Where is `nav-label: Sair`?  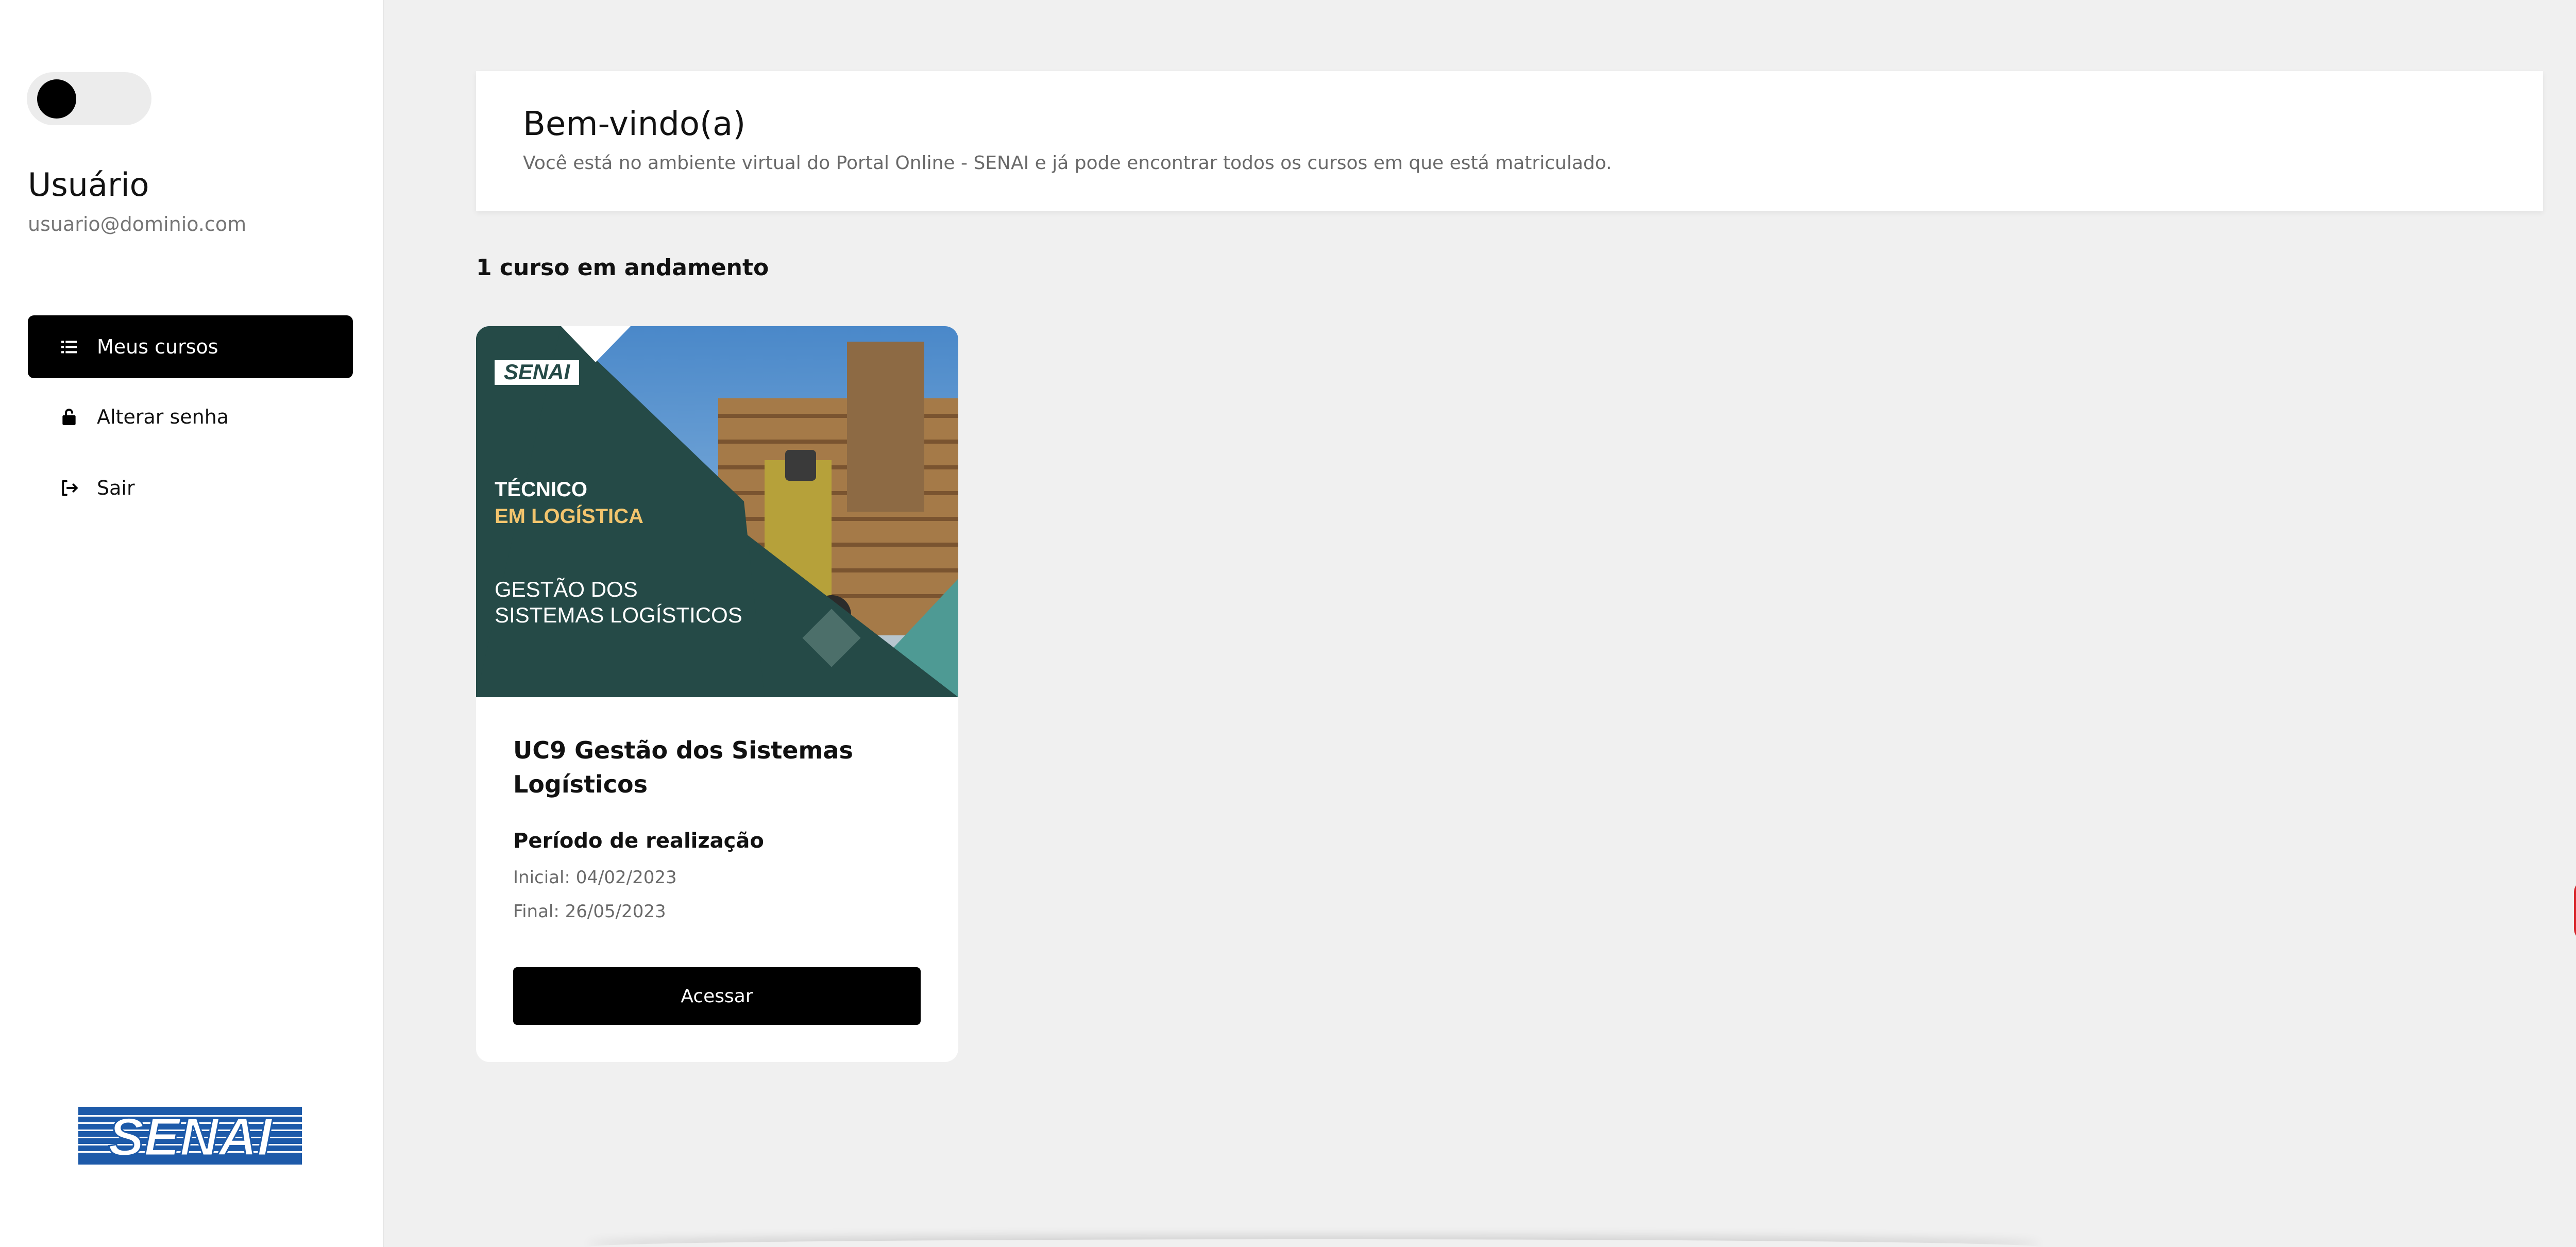 nav-label: Sair is located at coordinates (116, 488).